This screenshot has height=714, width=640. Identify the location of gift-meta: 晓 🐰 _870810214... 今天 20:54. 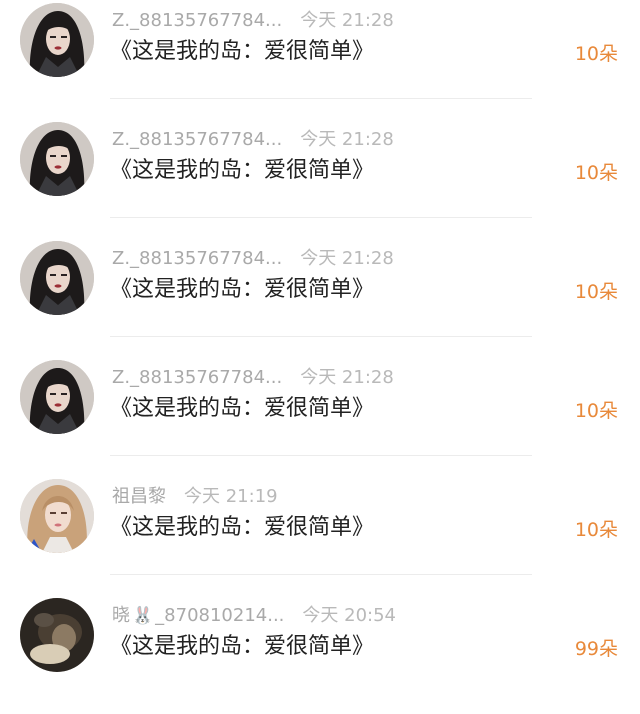
(254, 616).